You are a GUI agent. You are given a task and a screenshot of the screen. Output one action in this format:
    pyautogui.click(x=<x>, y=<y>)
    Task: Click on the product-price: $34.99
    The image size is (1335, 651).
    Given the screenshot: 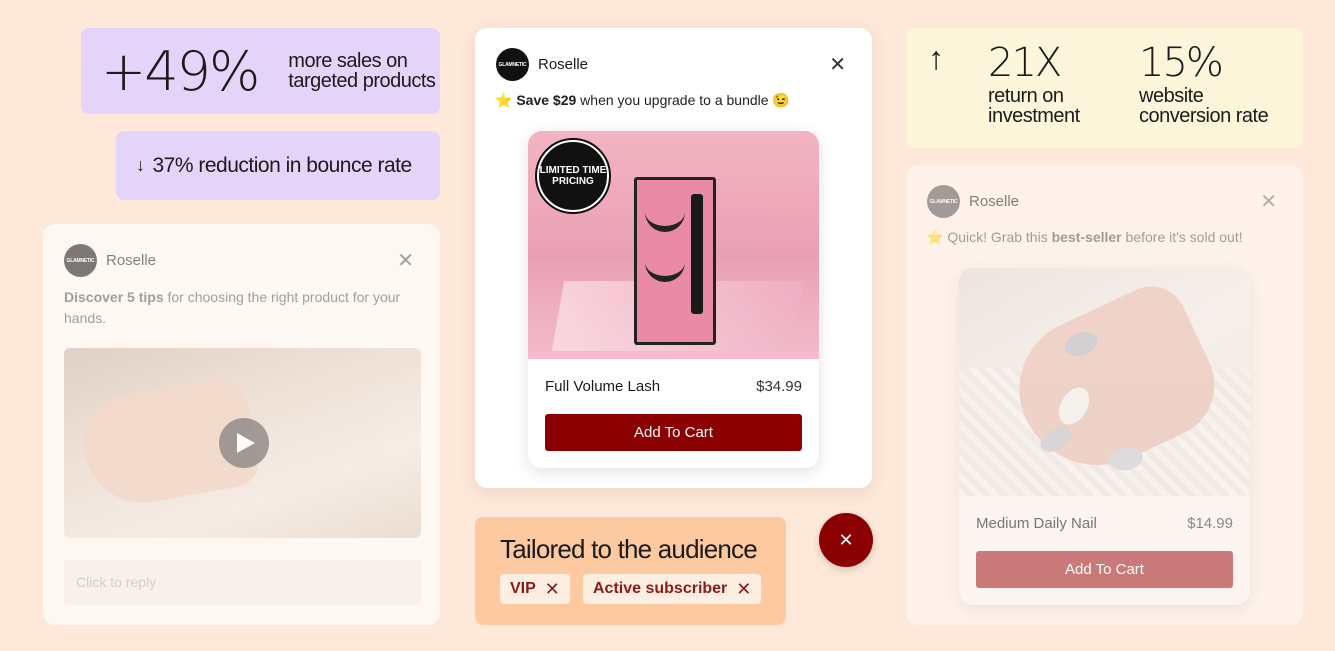 What is the action you would take?
    pyautogui.click(x=779, y=386)
    